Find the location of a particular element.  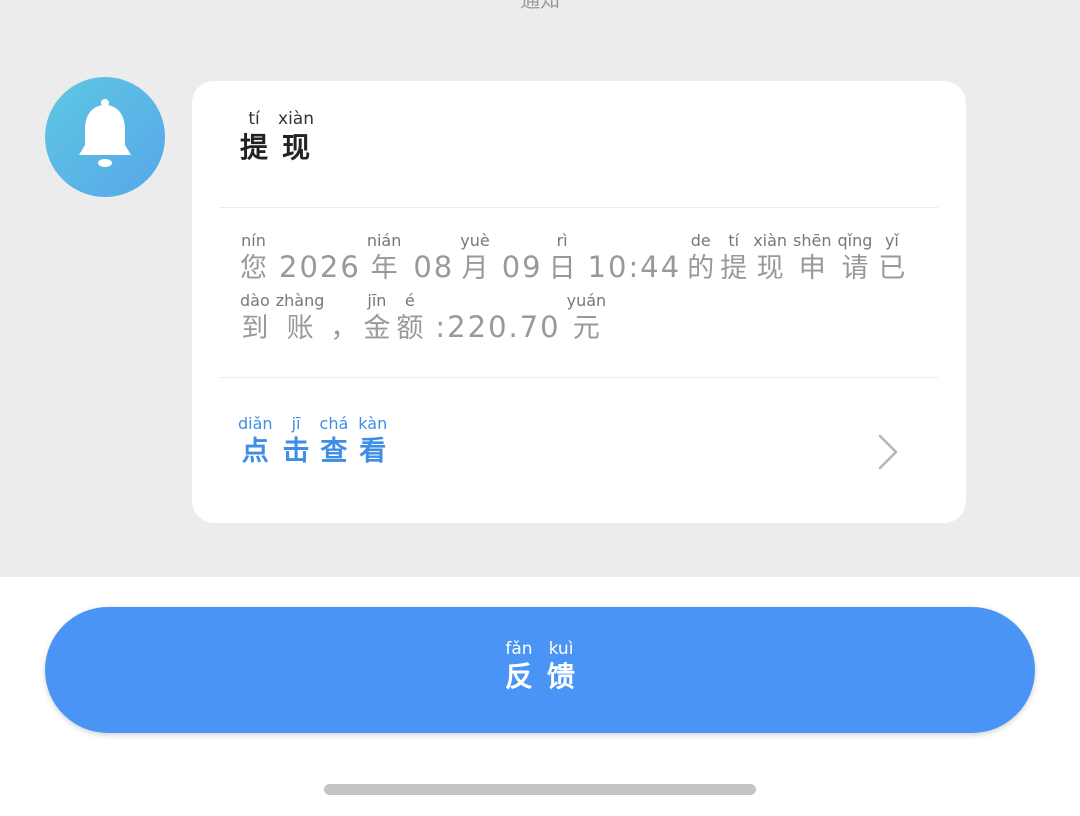

ruby-char: yuán 元 is located at coordinates (586, 317).